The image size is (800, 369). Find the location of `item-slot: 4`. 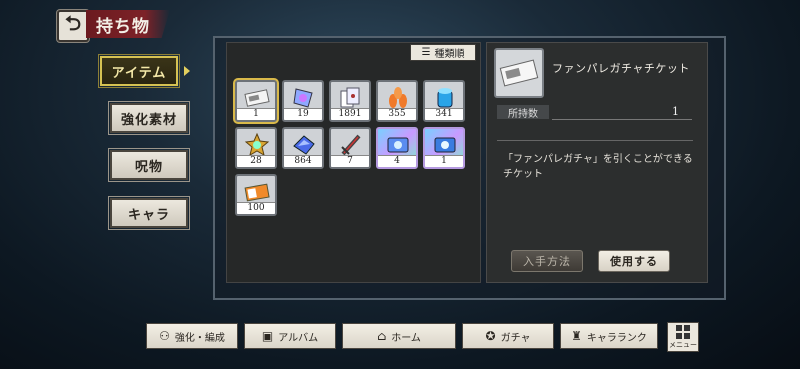

item-slot: 4 is located at coordinates (397, 148).